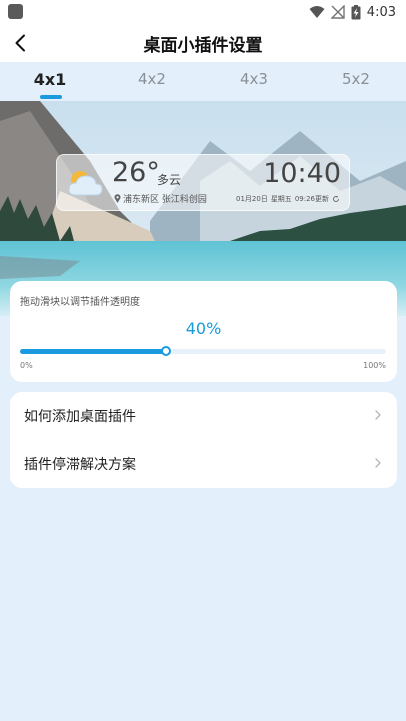 Image resolution: width=406 pixels, height=721 pixels. What do you see at coordinates (203, 12) in the screenshot?
I see `status-bar: 4:03` at bounding box center [203, 12].